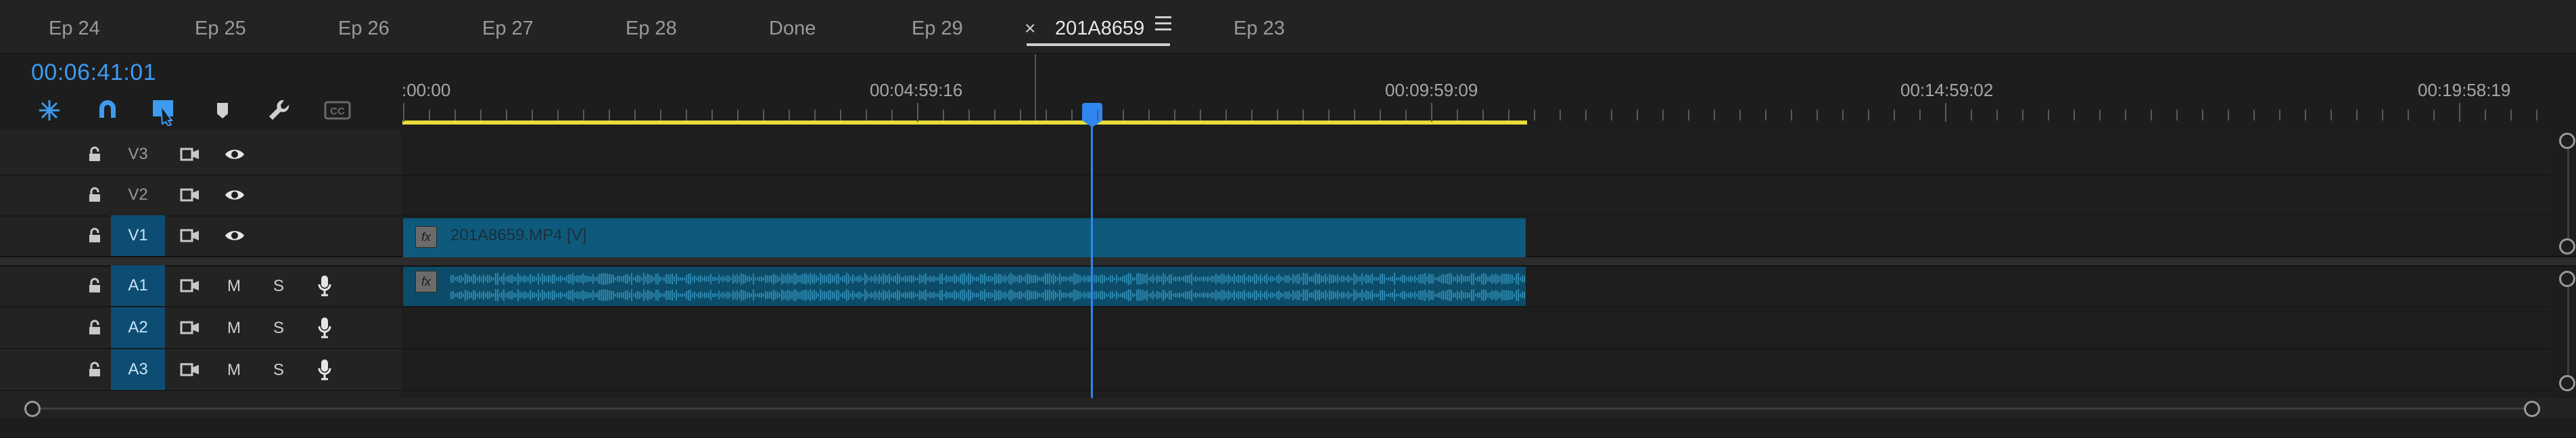 This screenshot has width=2576, height=438. What do you see at coordinates (792, 26) in the screenshot?
I see `tab-done: Done` at bounding box center [792, 26].